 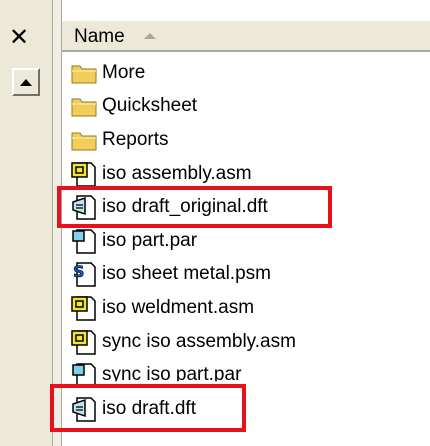 I want to click on file-name: Quicksheet, so click(x=150, y=106).